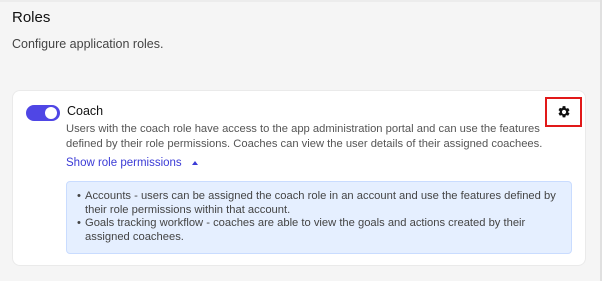 This screenshot has height=281, width=602. Describe the element at coordinates (85, 111) in the screenshot. I see `role-name: Coach` at that location.